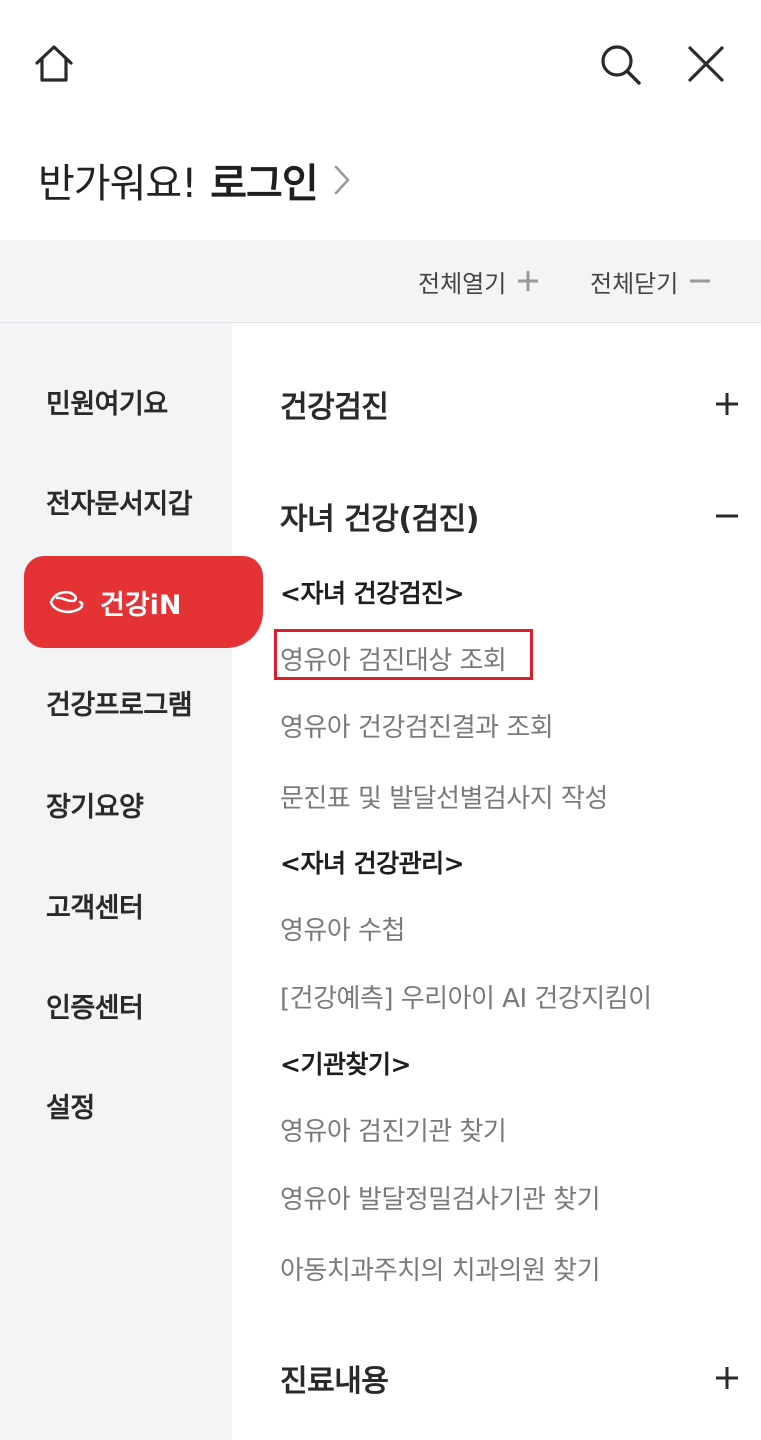  What do you see at coordinates (510, 1378) in the screenshot?
I see `section-treatment-details: 진료내용` at bounding box center [510, 1378].